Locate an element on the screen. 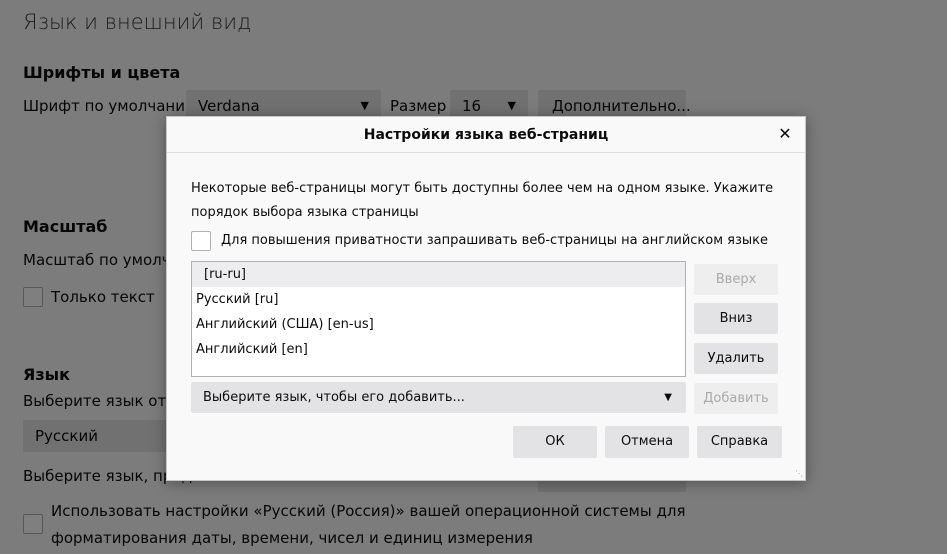  close-icon: ✕ is located at coordinates (785, 134).